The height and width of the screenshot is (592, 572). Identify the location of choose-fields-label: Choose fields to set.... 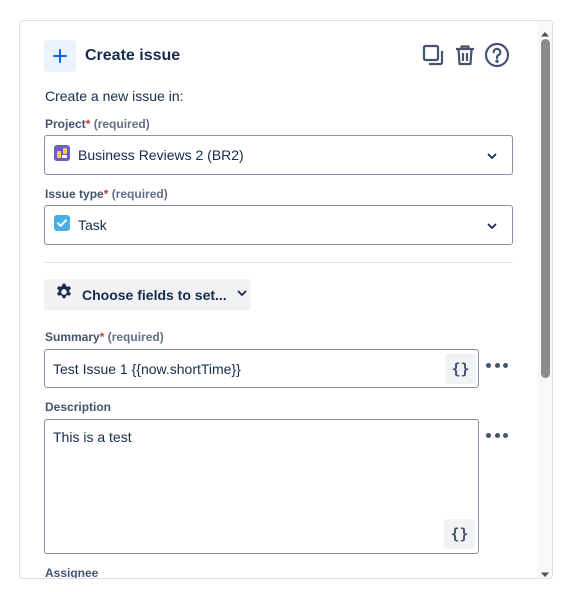
(154, 294).